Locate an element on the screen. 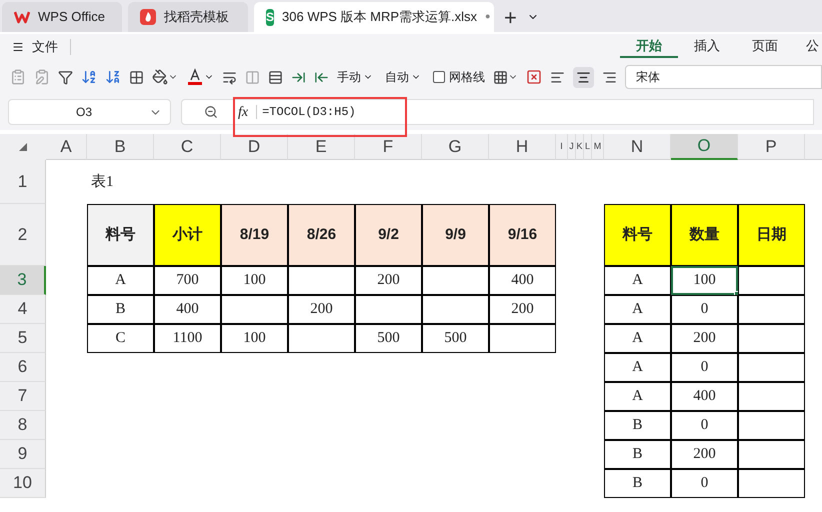  clear-format-icon is located at coordinates (534, 77).